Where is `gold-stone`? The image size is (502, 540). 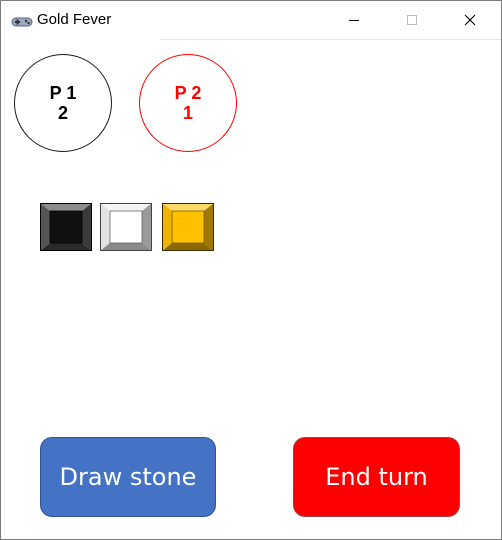 gold-stone is located at coordinates (188, 227).